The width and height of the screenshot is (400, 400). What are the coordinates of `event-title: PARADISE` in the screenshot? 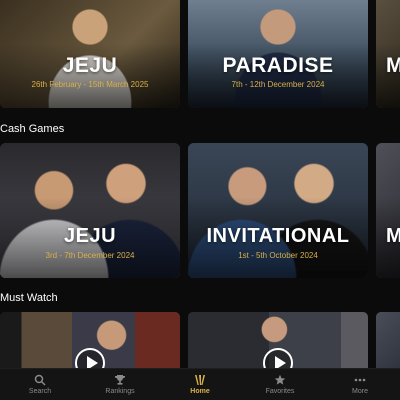 It's located at (278, 65).